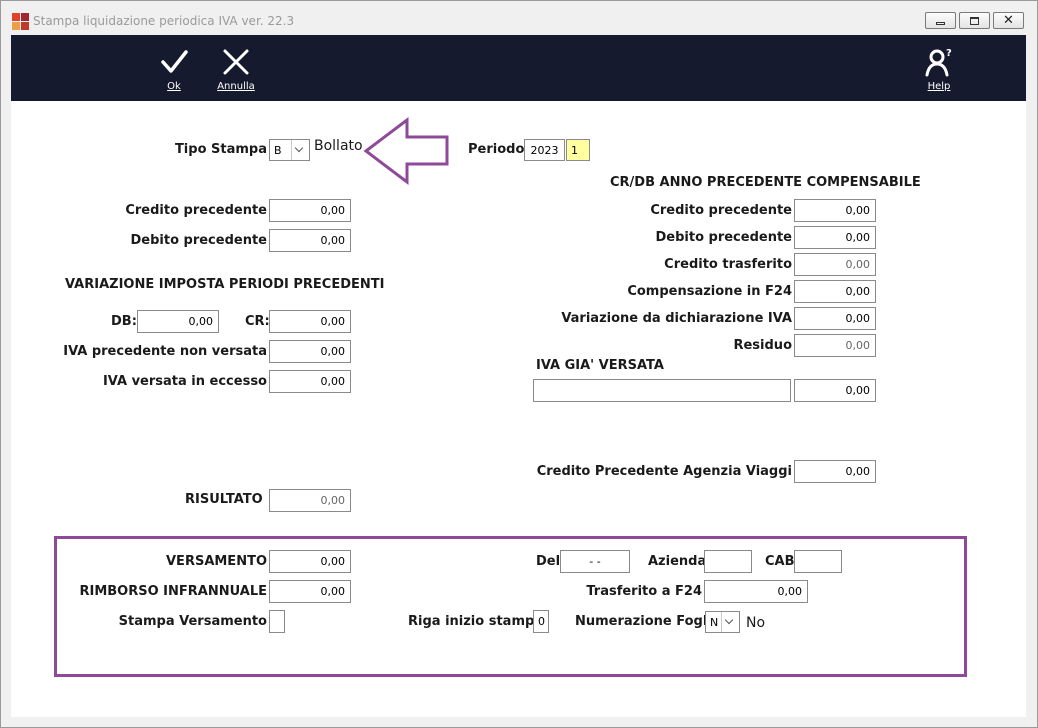 The width and height of the screenshot is (1038, 728). I want to click on variazione-imposta-title: VARIAZIONE IMPOSTA PERIODI PRECEDENTI, so click(225, 284).